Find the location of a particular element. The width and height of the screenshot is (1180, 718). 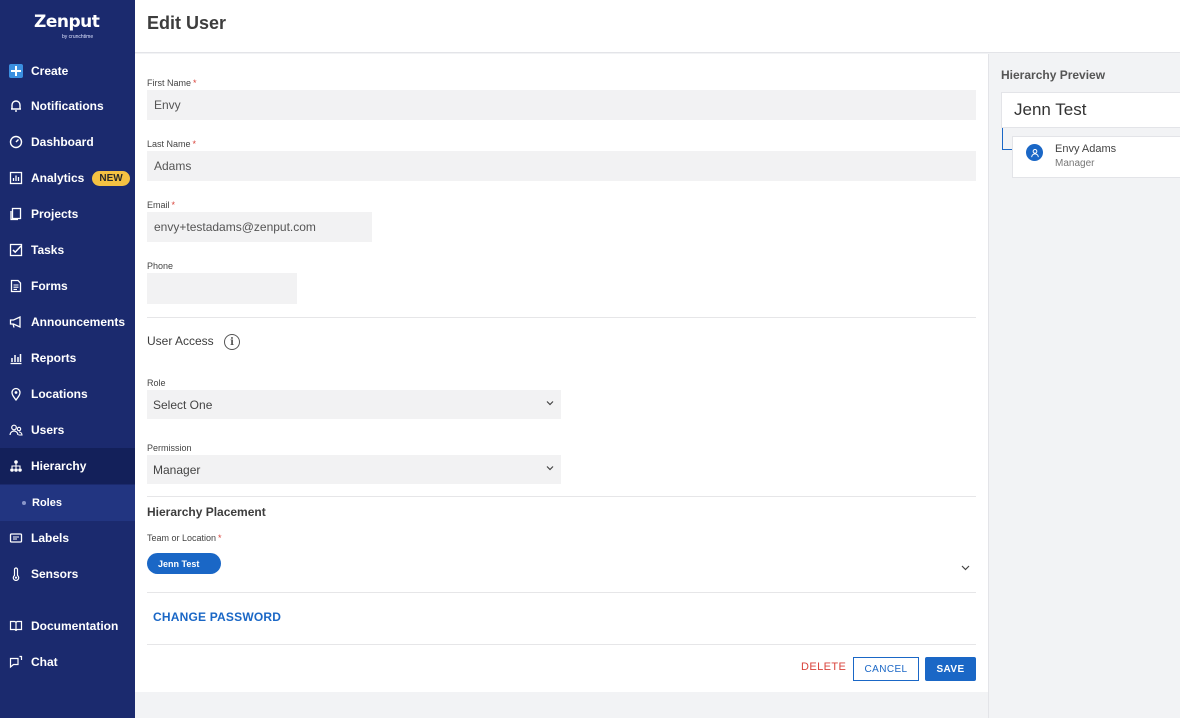

role-select-value: Select One is located at coordinates (183, 404).